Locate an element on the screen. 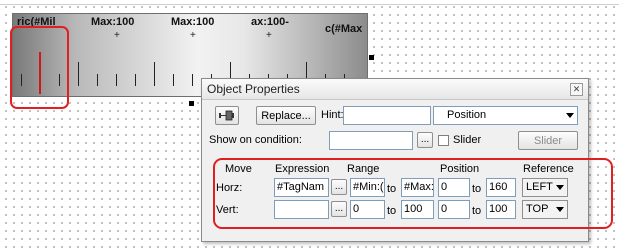 This screenshot has height=248, width=619. top-toolbar-edge is located at coordinates (309, 2).